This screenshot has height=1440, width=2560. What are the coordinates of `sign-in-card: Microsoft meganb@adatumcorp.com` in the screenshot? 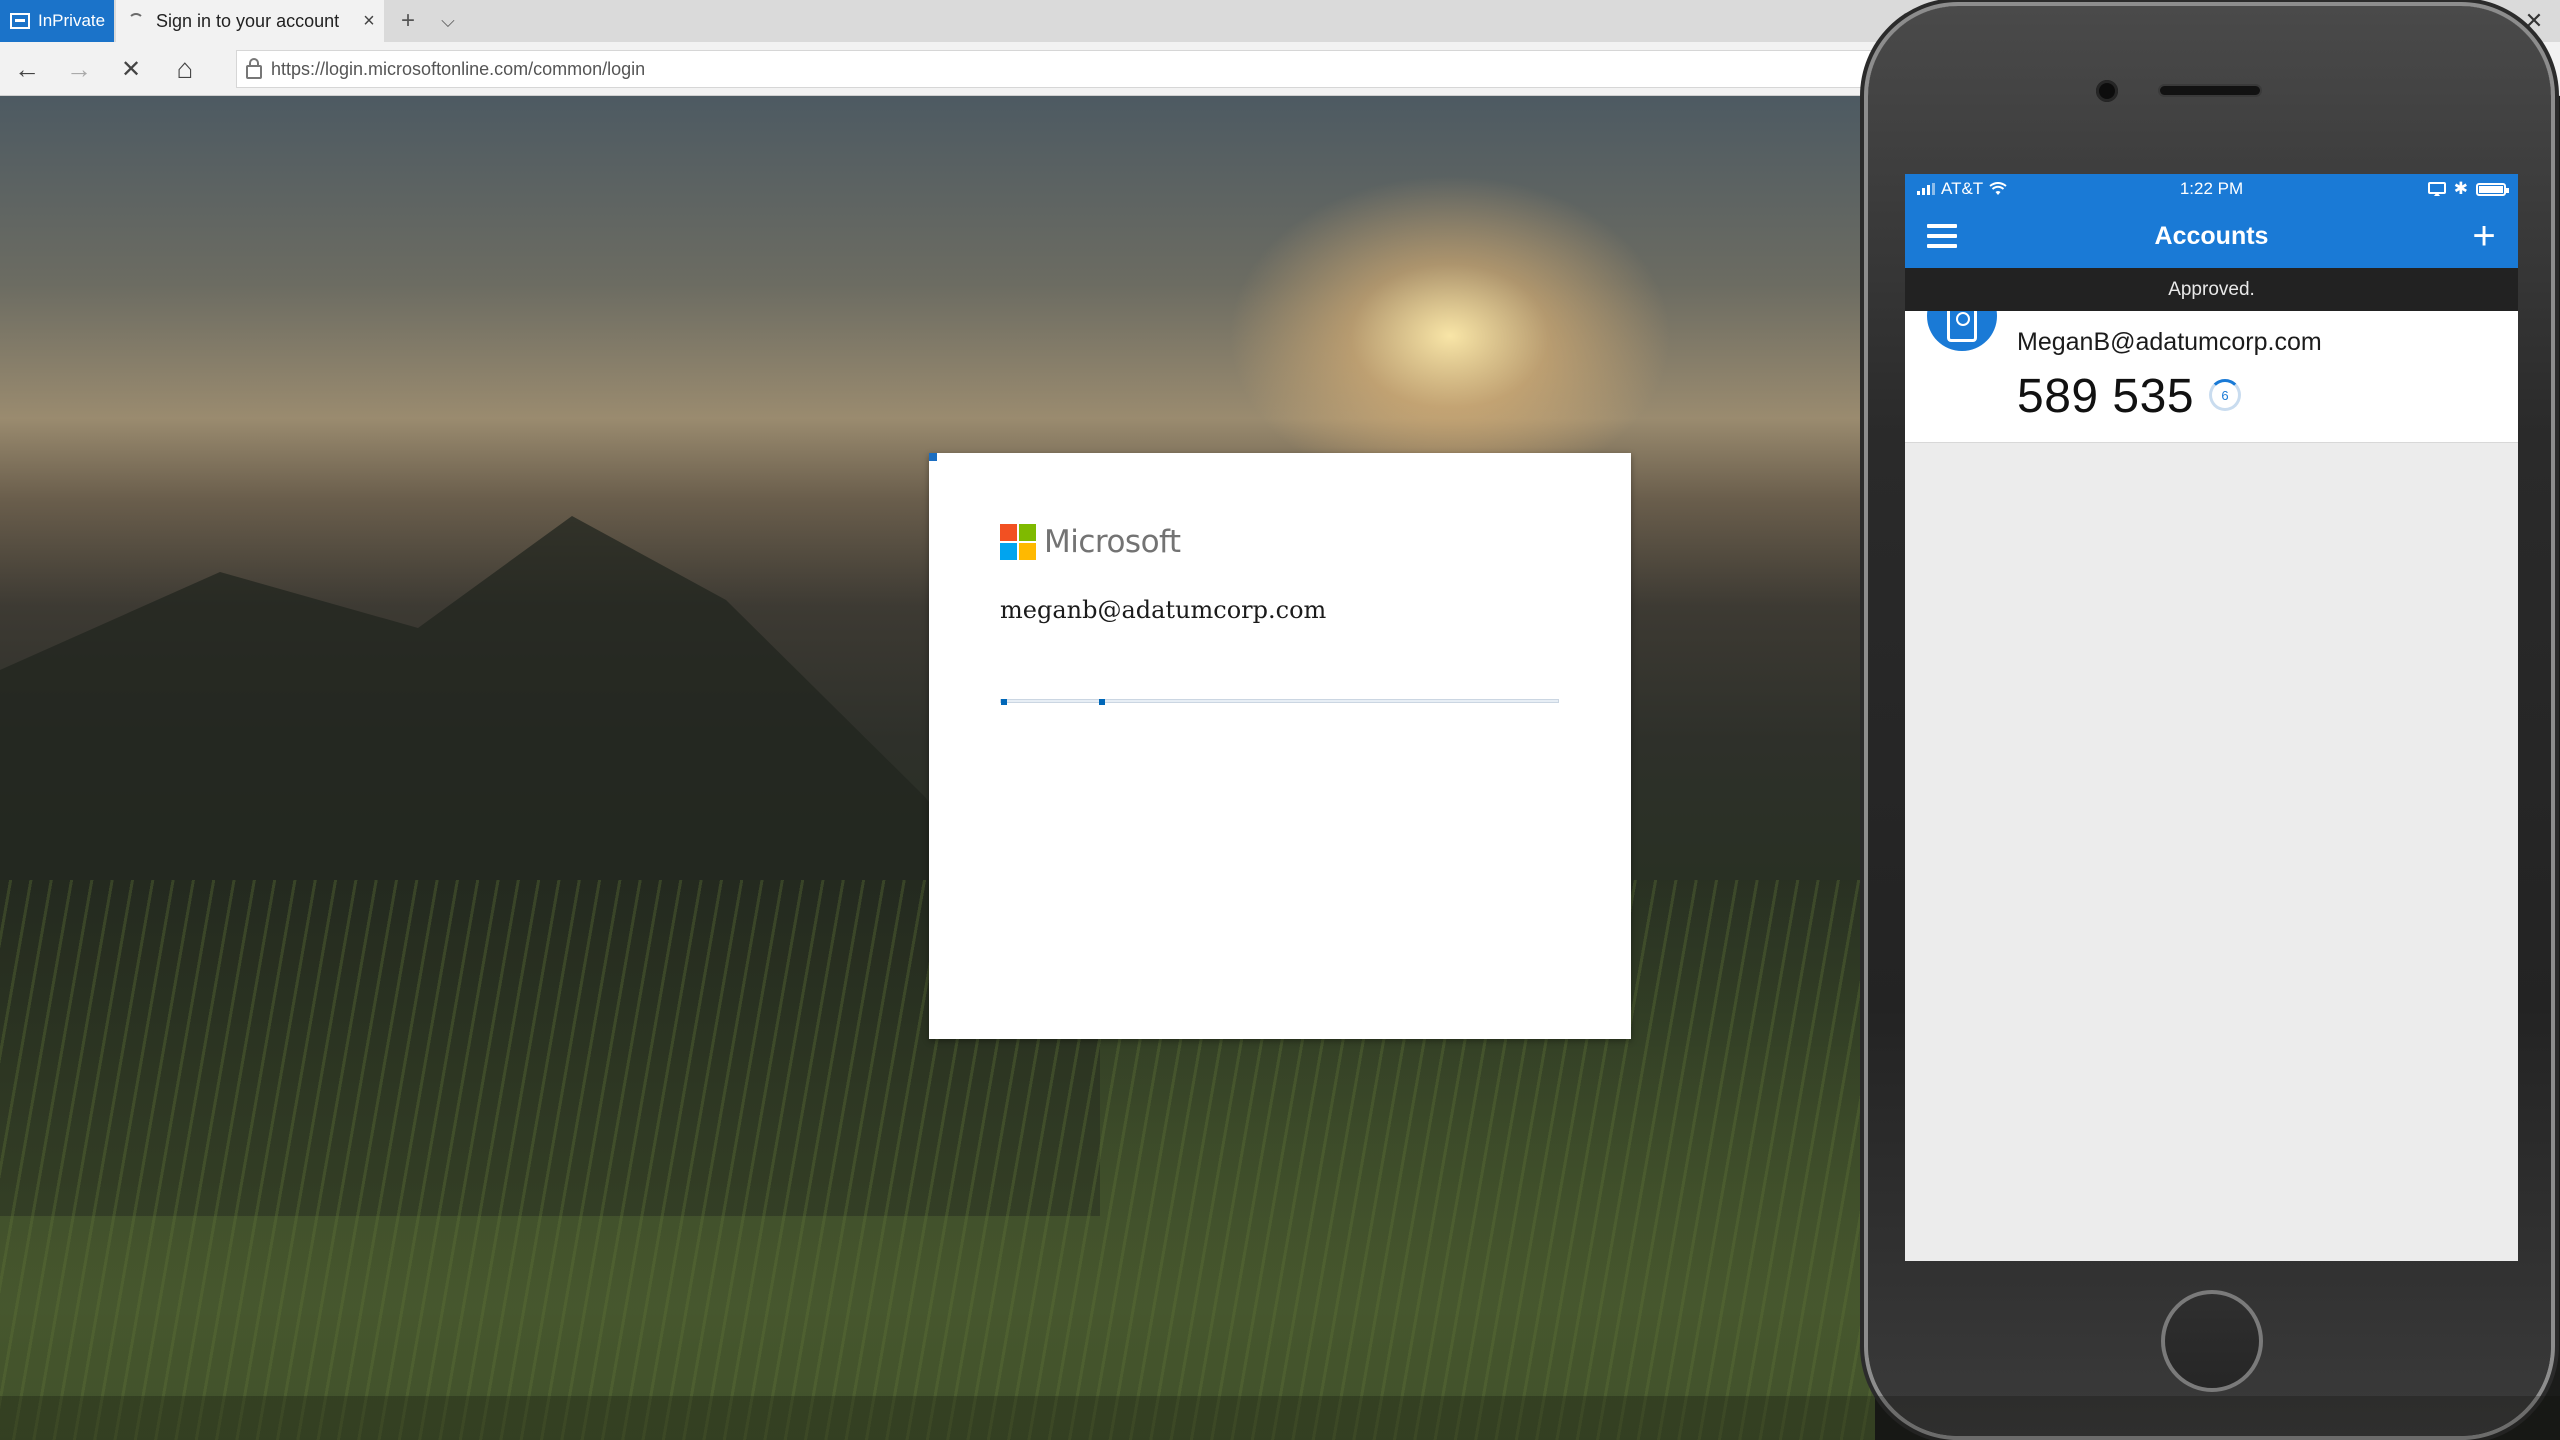 It's located at (1280, 746).